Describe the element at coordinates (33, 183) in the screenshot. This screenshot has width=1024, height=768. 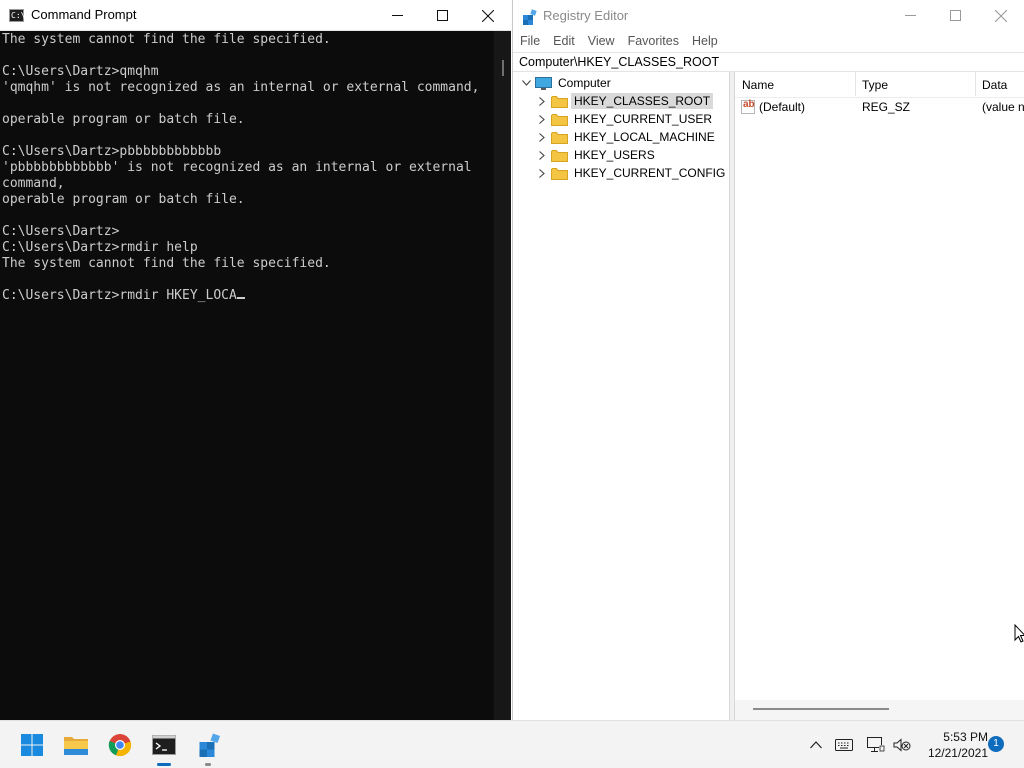
I see `console-line: command,` at that location.